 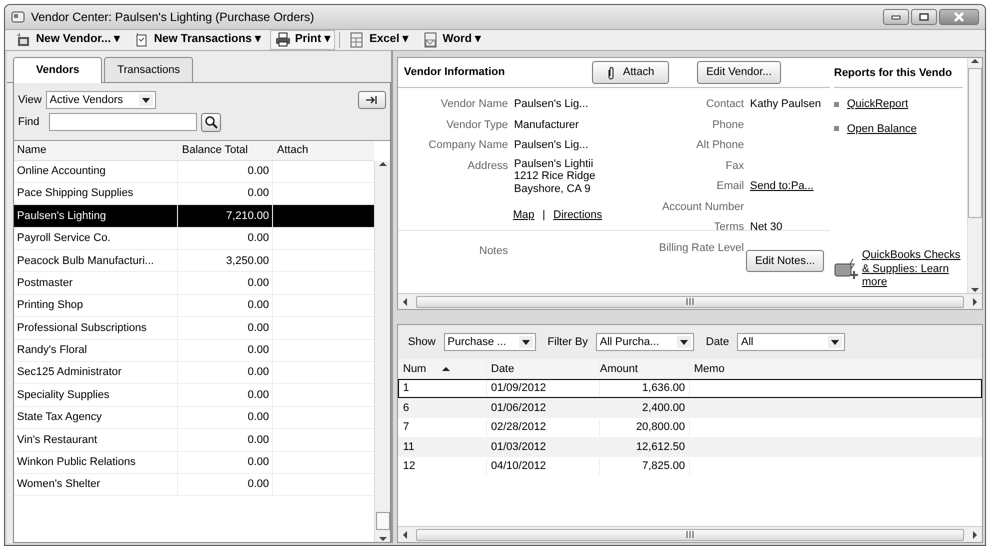 I want to click on toolbar-button: Word ▾, so click(x=452, y=40).